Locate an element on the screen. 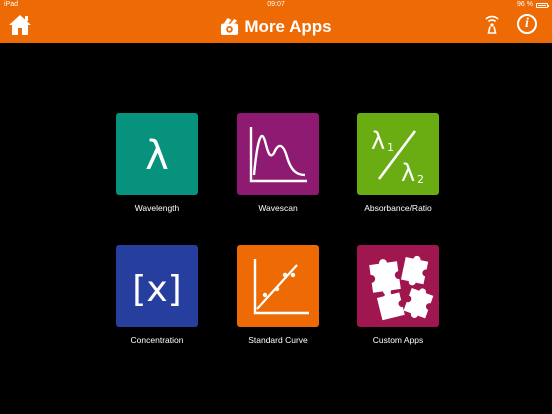  wifi-icon is located at coordinates (492, 24).